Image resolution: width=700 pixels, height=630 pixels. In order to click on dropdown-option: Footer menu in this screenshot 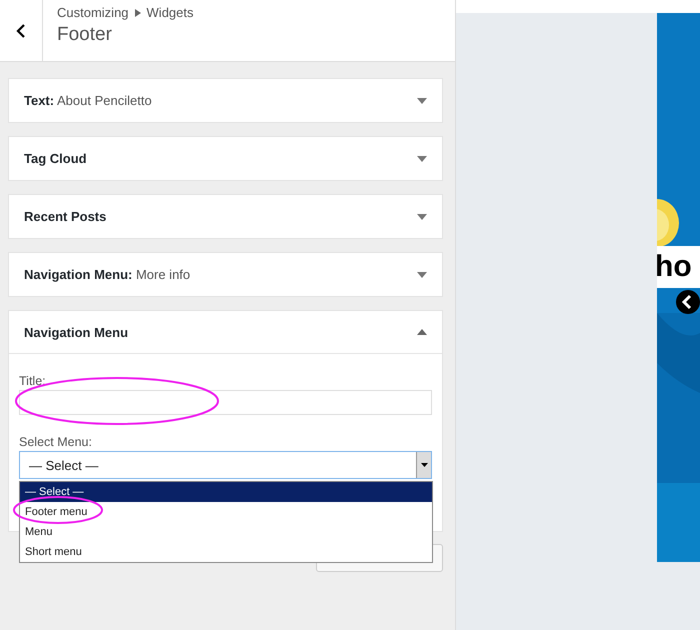, I will do `click(226, 512)`.